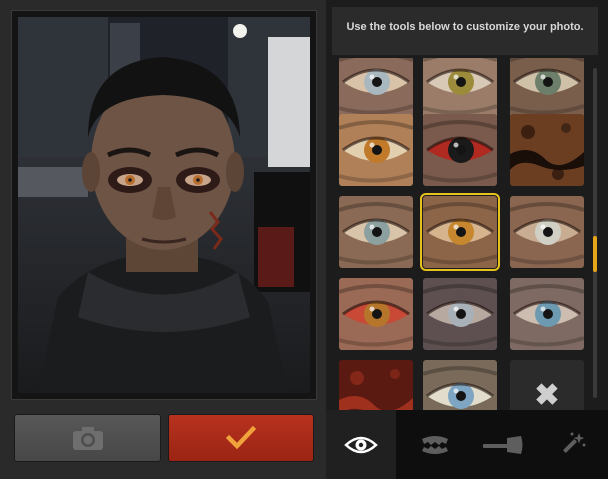  I want to click on tab-weapons, so click(503, 444).